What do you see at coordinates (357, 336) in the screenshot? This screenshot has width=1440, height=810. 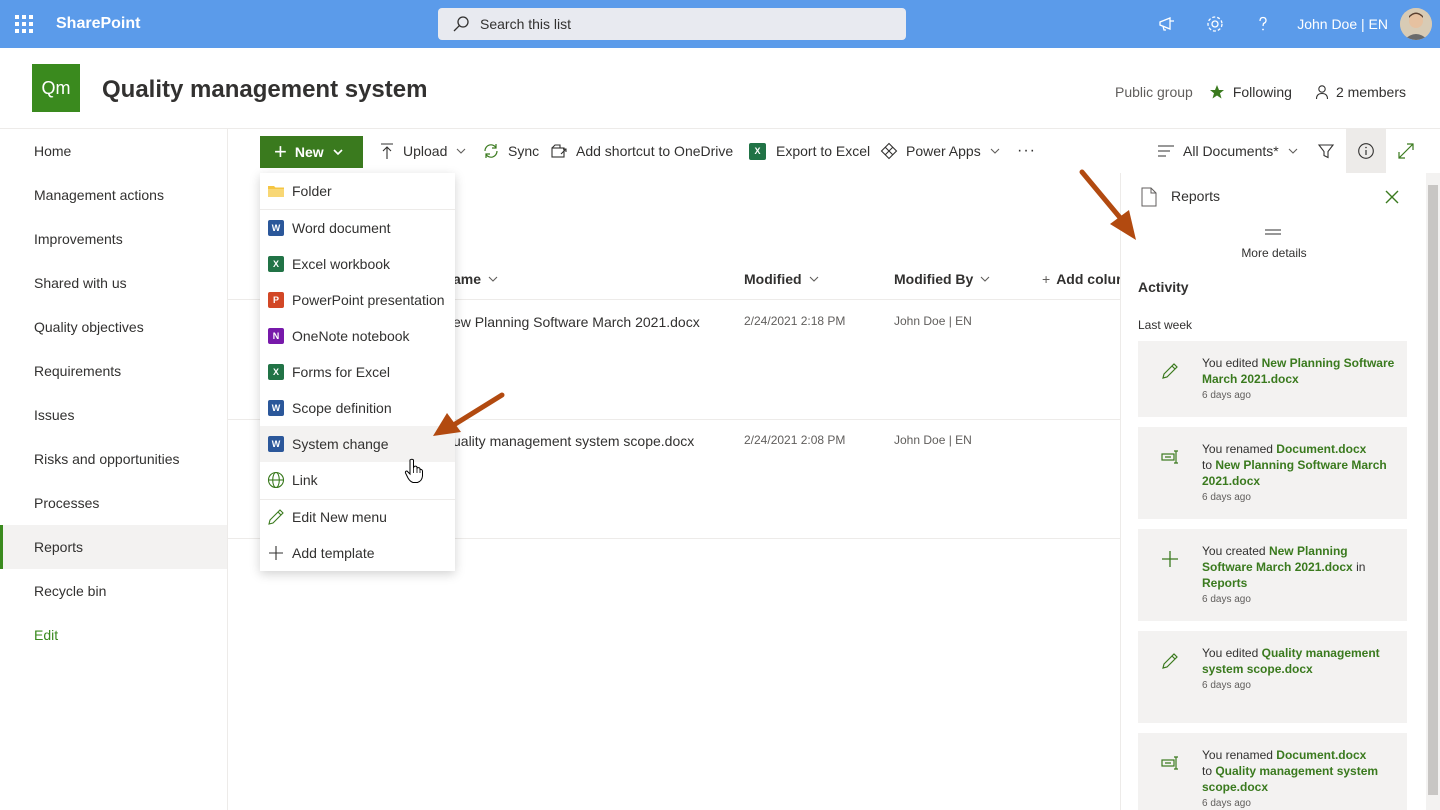 I see `menu-item-onenote-notebook: N OneNote notebook` at bounding box center [357, 336].